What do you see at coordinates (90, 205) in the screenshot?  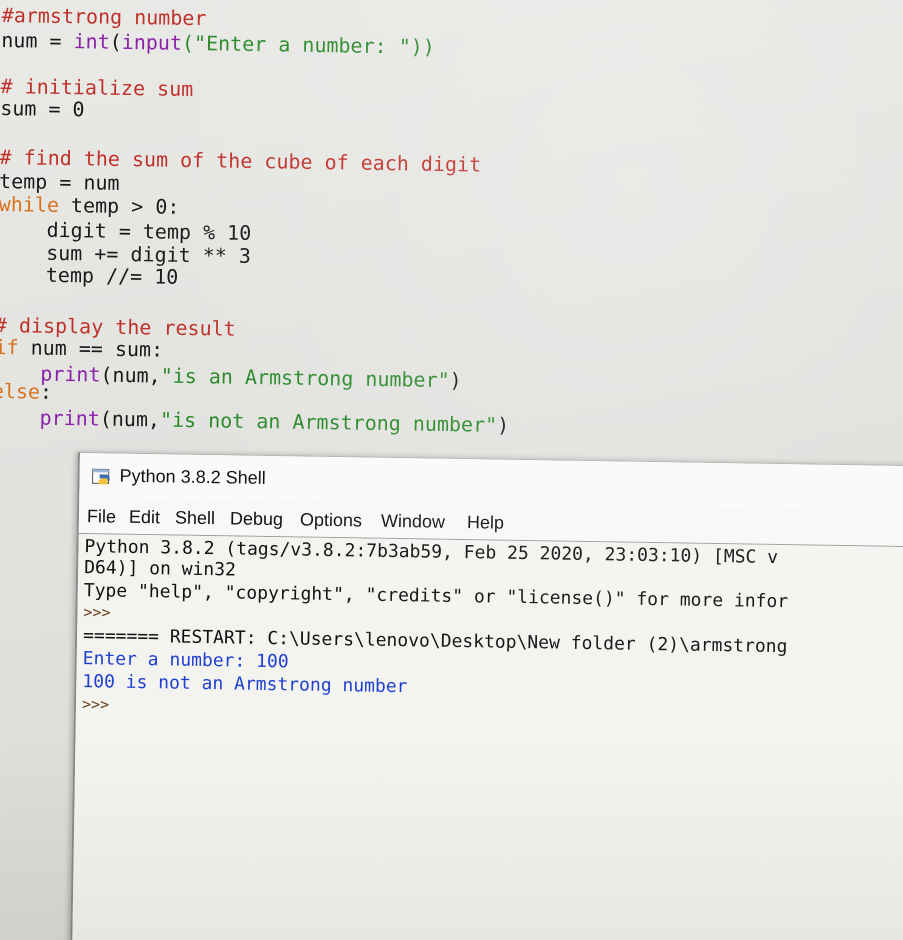 I see `code-line-7: while temp > 0:` at bounding box center [90, 205].